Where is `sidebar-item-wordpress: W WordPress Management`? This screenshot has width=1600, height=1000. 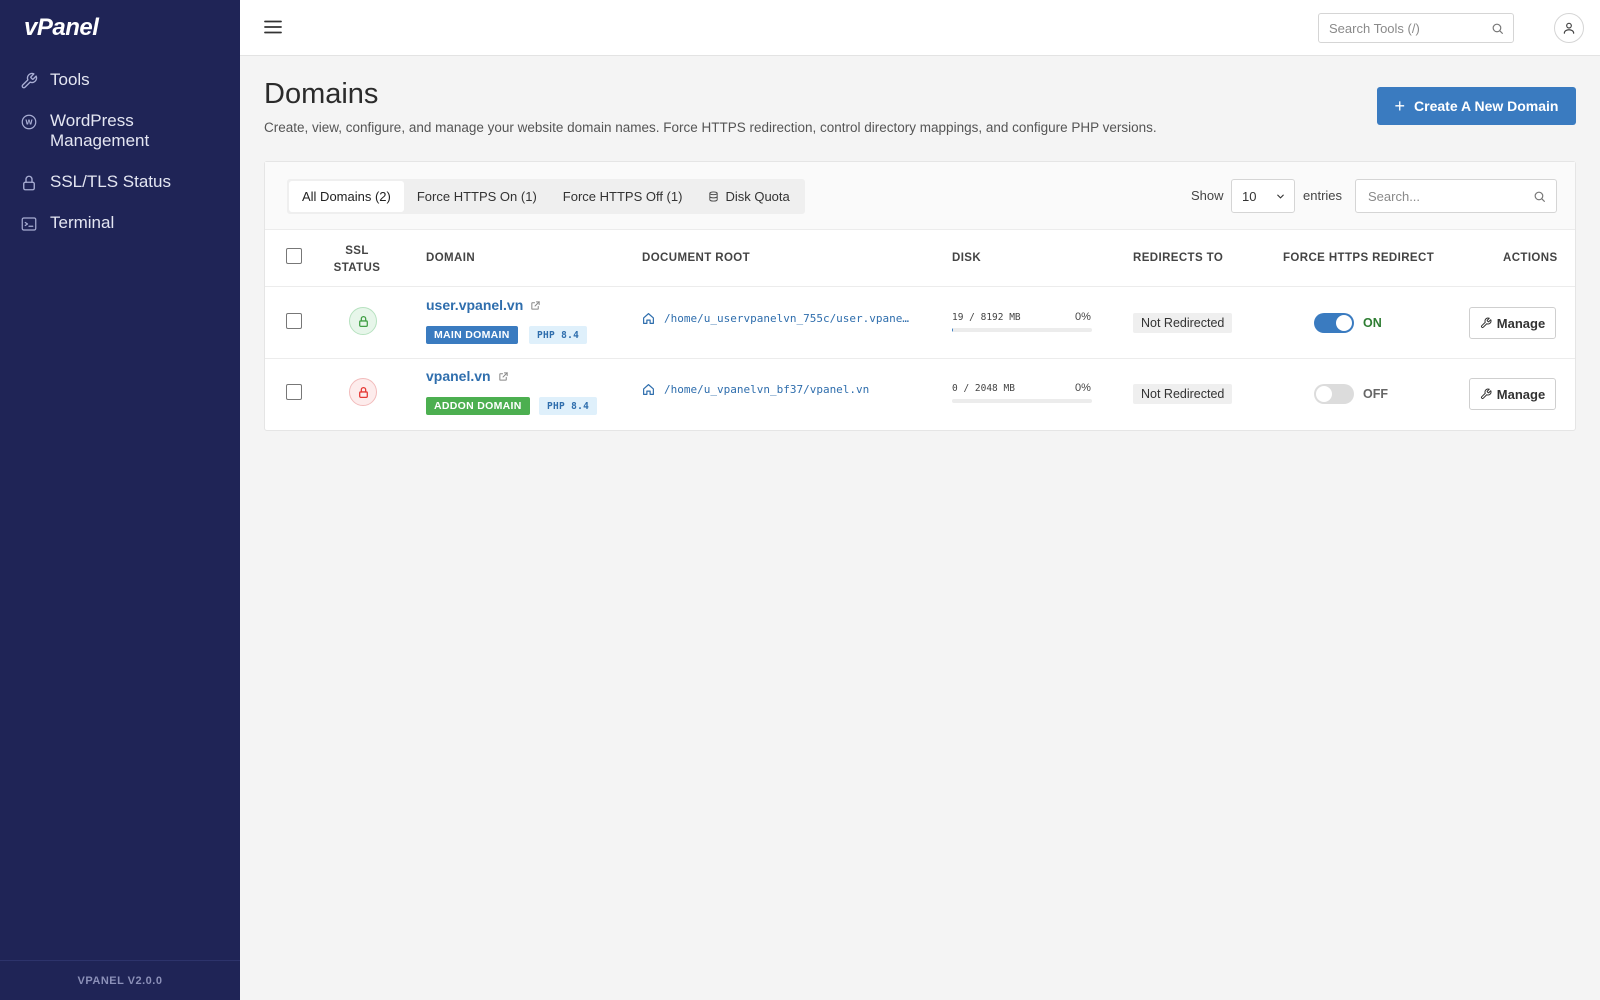
sidebar-item-wordpress: W WordPress Management is located at coordinates (120, 131).